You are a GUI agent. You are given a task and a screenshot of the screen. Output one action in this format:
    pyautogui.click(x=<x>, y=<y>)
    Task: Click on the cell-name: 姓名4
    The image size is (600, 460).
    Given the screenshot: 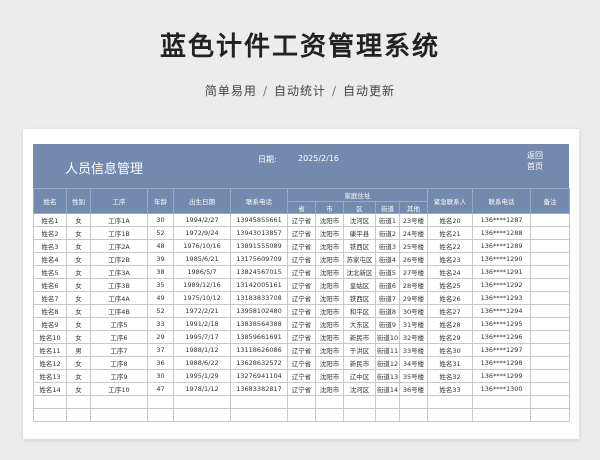 What is the action you would take?
    pyautogui.click(x=50, y=259)
    